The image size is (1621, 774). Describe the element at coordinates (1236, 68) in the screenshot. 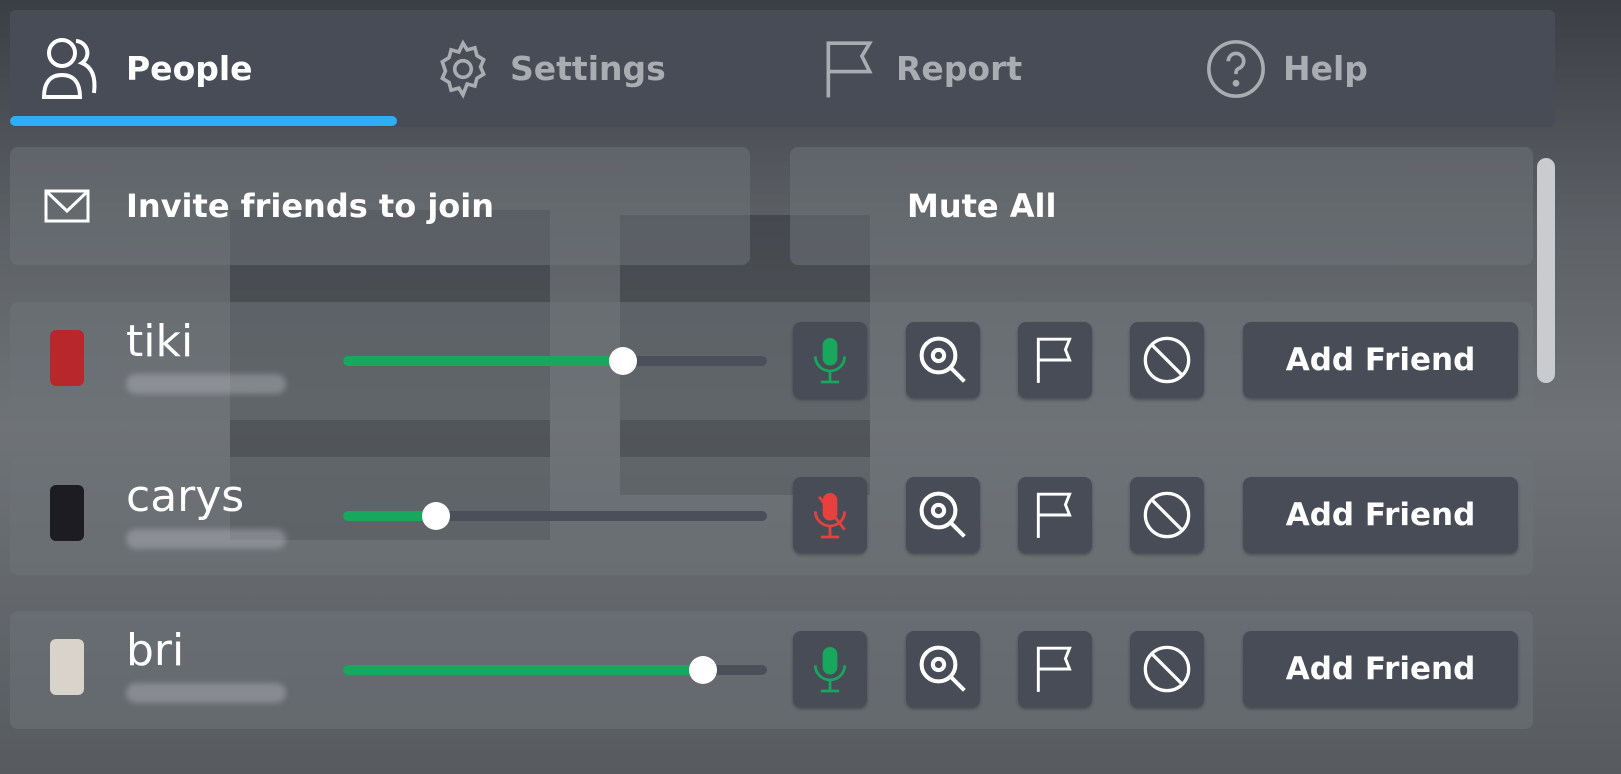

I see `help-icon` at that location.